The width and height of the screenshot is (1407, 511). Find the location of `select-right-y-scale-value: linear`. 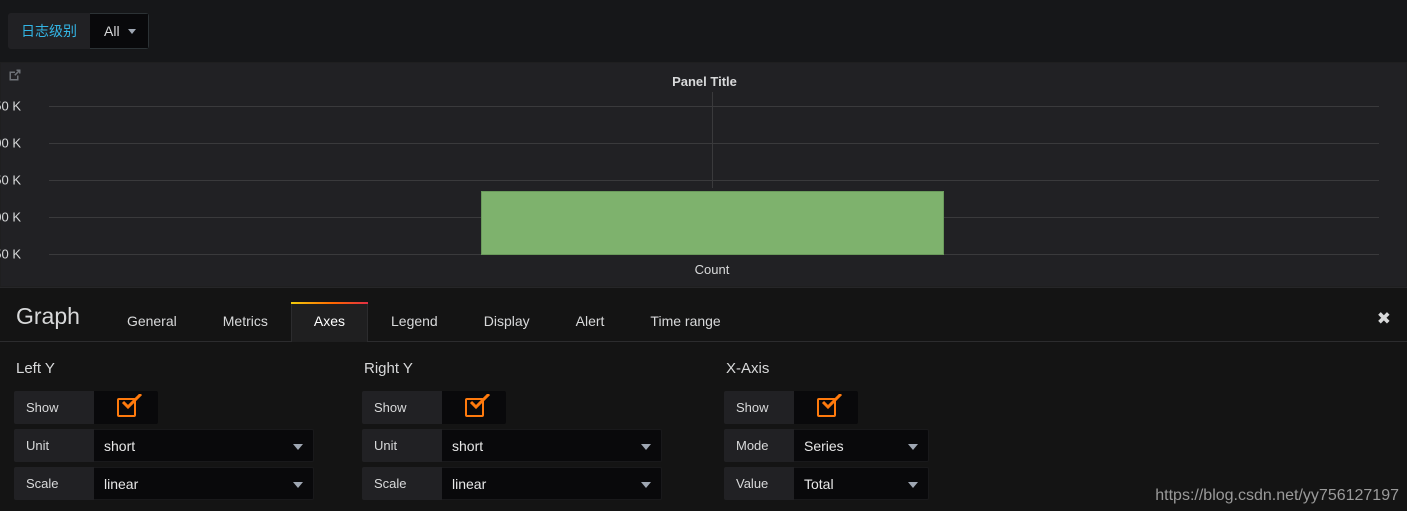

select-right-y-scale-value: linear is located at coordinates (469, 483).